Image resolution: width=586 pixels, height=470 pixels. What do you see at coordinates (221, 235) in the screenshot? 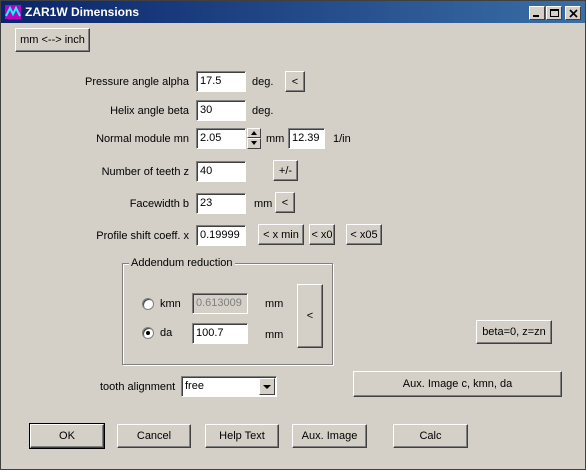
I see `profile-shift-input: 0.19999` at bounding box center [221, 235].